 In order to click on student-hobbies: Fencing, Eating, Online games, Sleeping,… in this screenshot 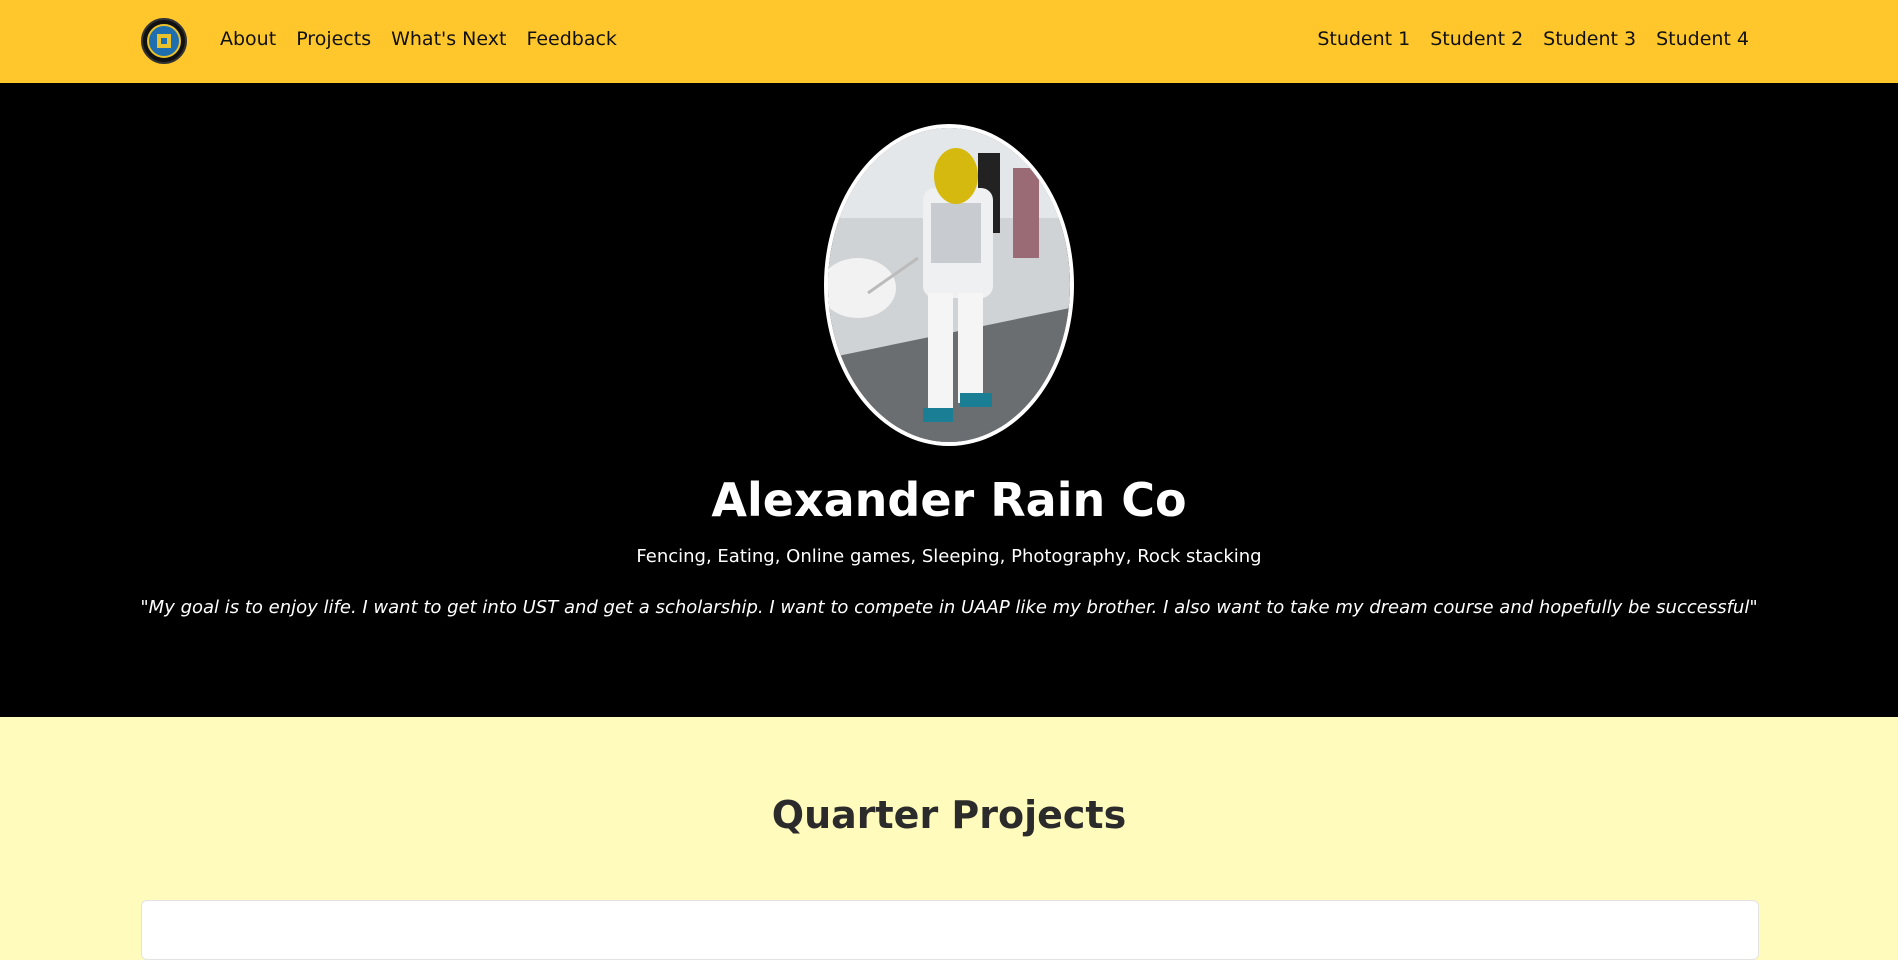, I will do `click(949, 556)`.